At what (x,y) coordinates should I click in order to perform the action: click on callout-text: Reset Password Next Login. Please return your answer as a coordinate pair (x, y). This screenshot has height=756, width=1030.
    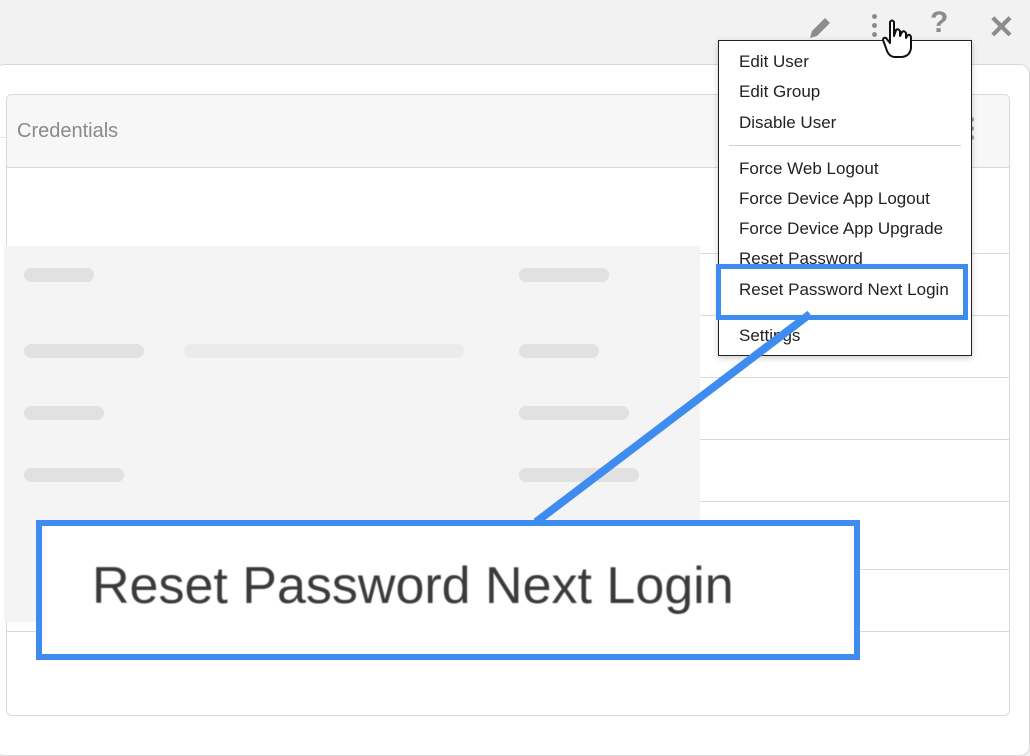
    Looking at the image, I should click on (413, 586).